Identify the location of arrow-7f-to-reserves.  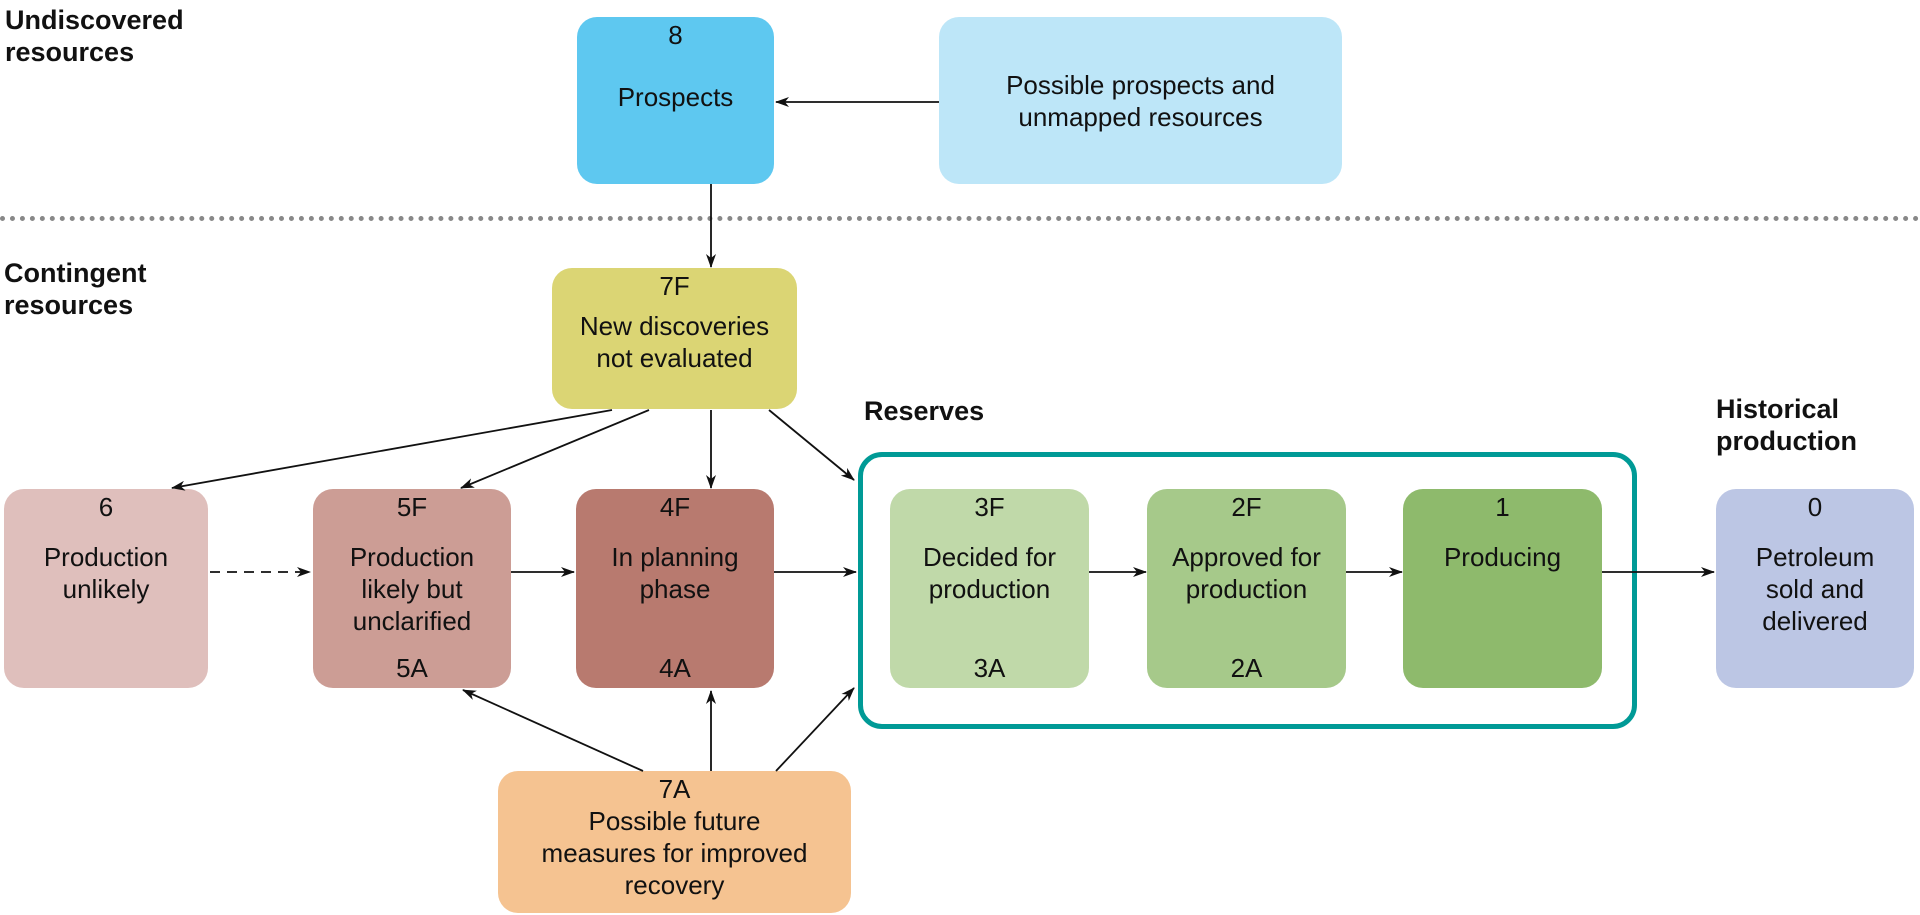
(811, 445).